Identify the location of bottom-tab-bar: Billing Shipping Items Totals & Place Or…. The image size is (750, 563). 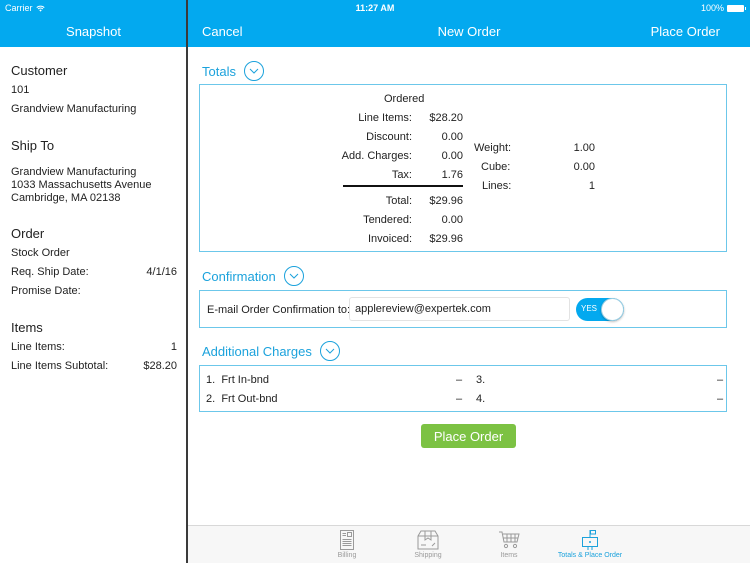
(469, 544).